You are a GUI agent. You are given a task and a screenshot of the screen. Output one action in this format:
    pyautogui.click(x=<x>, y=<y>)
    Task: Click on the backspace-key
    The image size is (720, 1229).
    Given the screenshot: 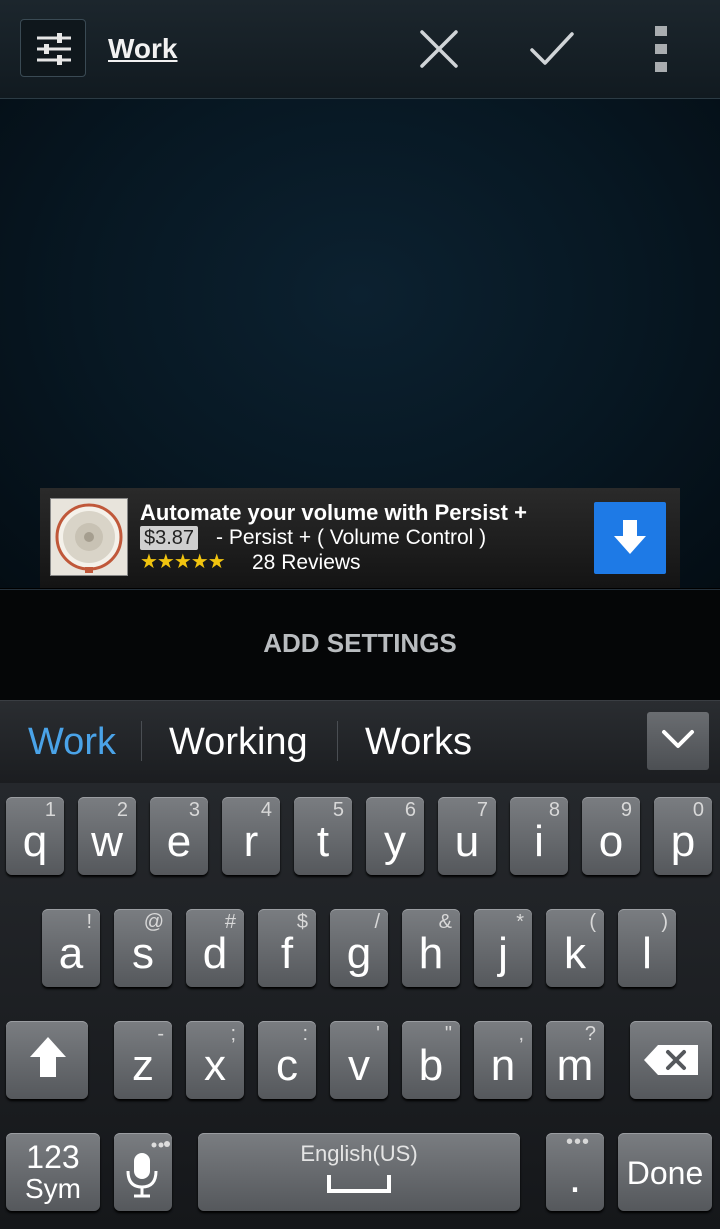 What is the action you would take?
    pyautogui.click(x=671, y=1060)
    